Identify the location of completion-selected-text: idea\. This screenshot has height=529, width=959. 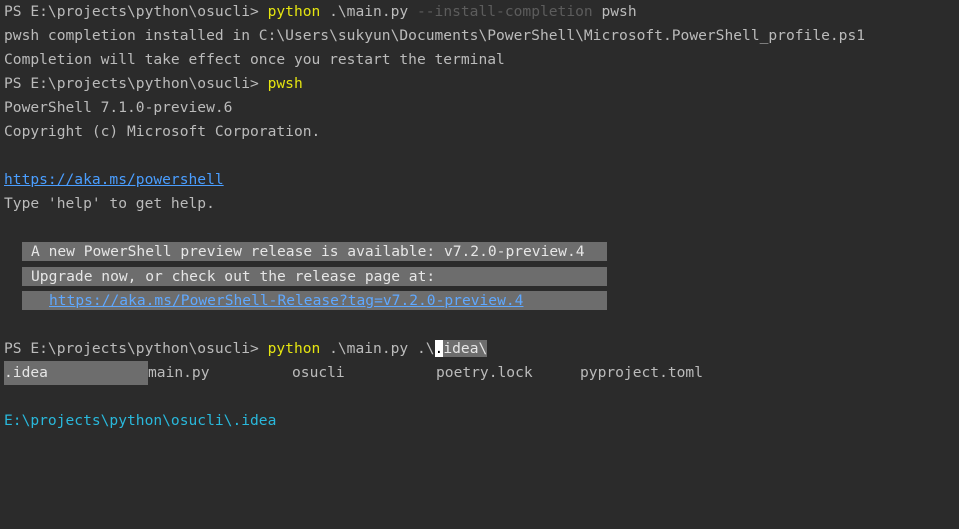
(465, 348).